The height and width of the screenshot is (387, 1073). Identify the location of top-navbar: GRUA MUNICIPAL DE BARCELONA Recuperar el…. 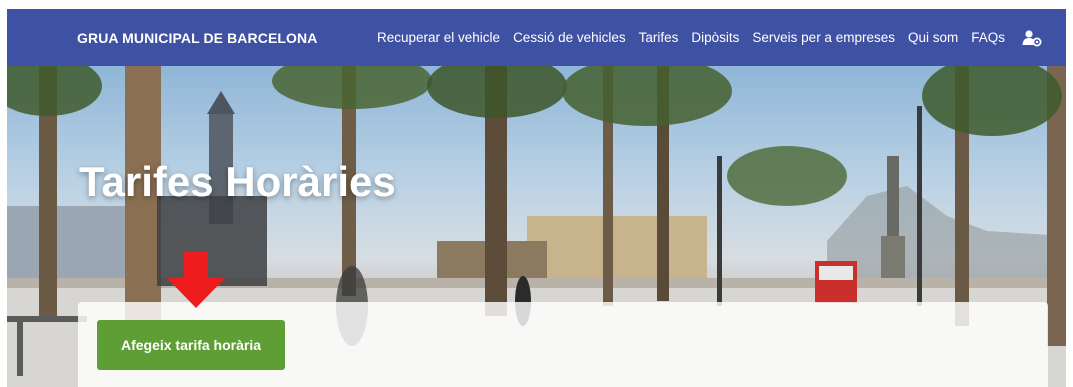
(536, 37).